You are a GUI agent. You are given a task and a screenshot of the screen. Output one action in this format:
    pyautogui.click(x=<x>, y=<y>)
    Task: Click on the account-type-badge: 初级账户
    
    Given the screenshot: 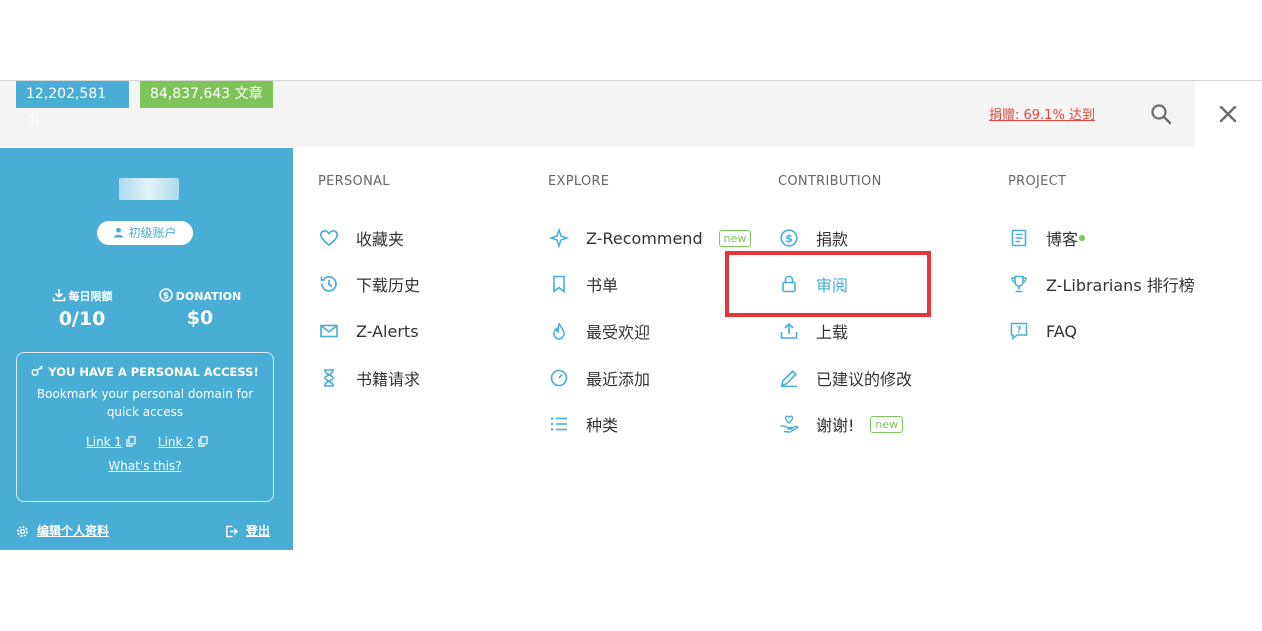 What is the action you would take?
    pyautogui.click(x=145, y=233)
    